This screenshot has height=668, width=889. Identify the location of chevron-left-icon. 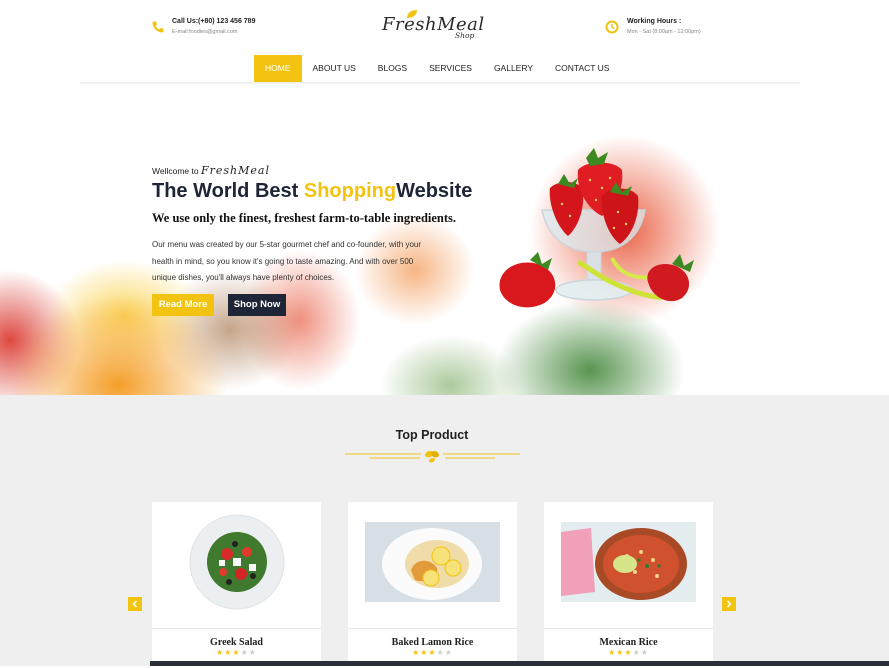
(135, 604).